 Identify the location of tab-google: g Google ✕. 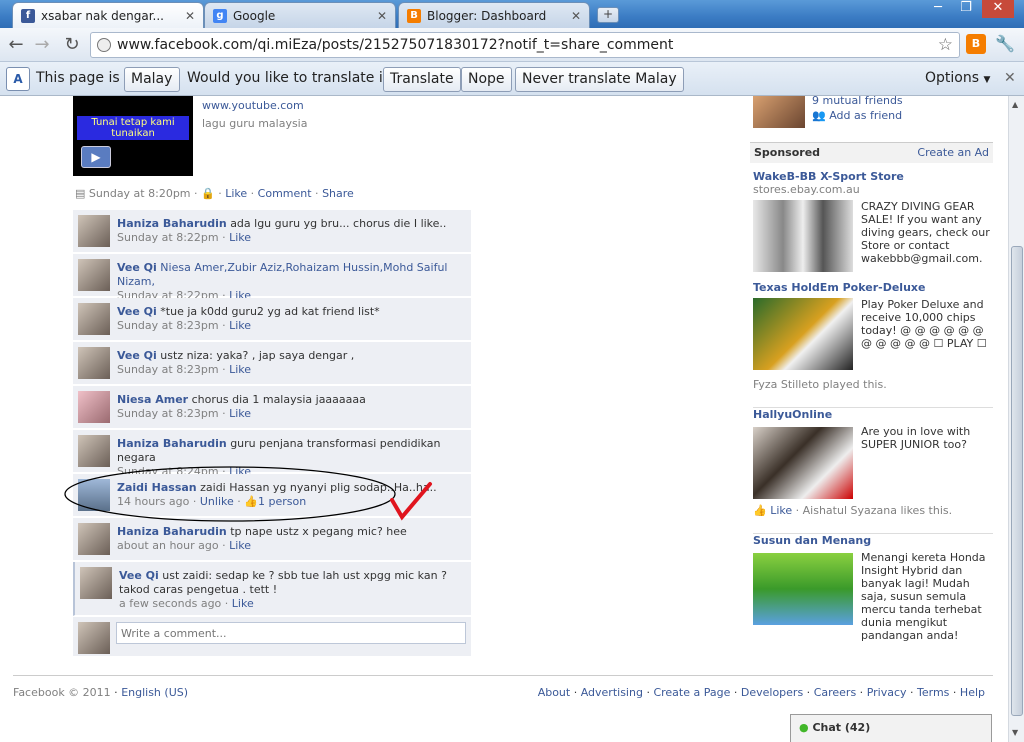
(300, 15).